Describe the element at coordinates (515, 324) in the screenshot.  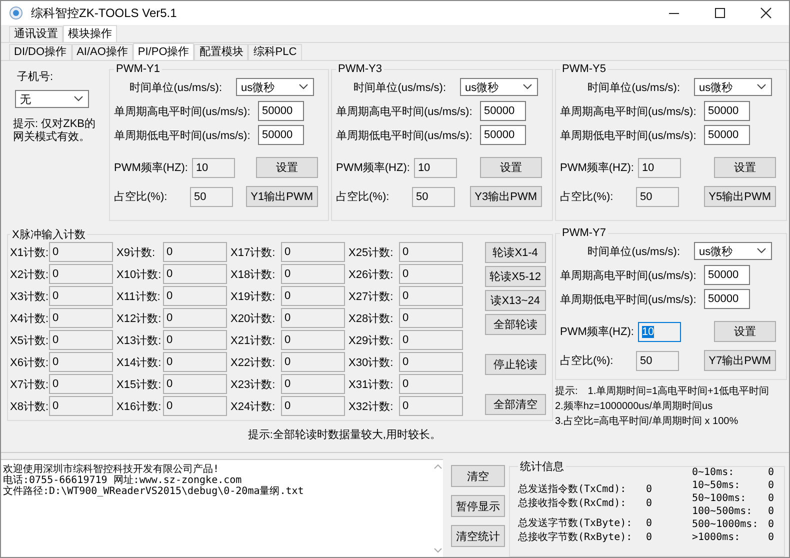
I see `button: 全部轮读` at that location.